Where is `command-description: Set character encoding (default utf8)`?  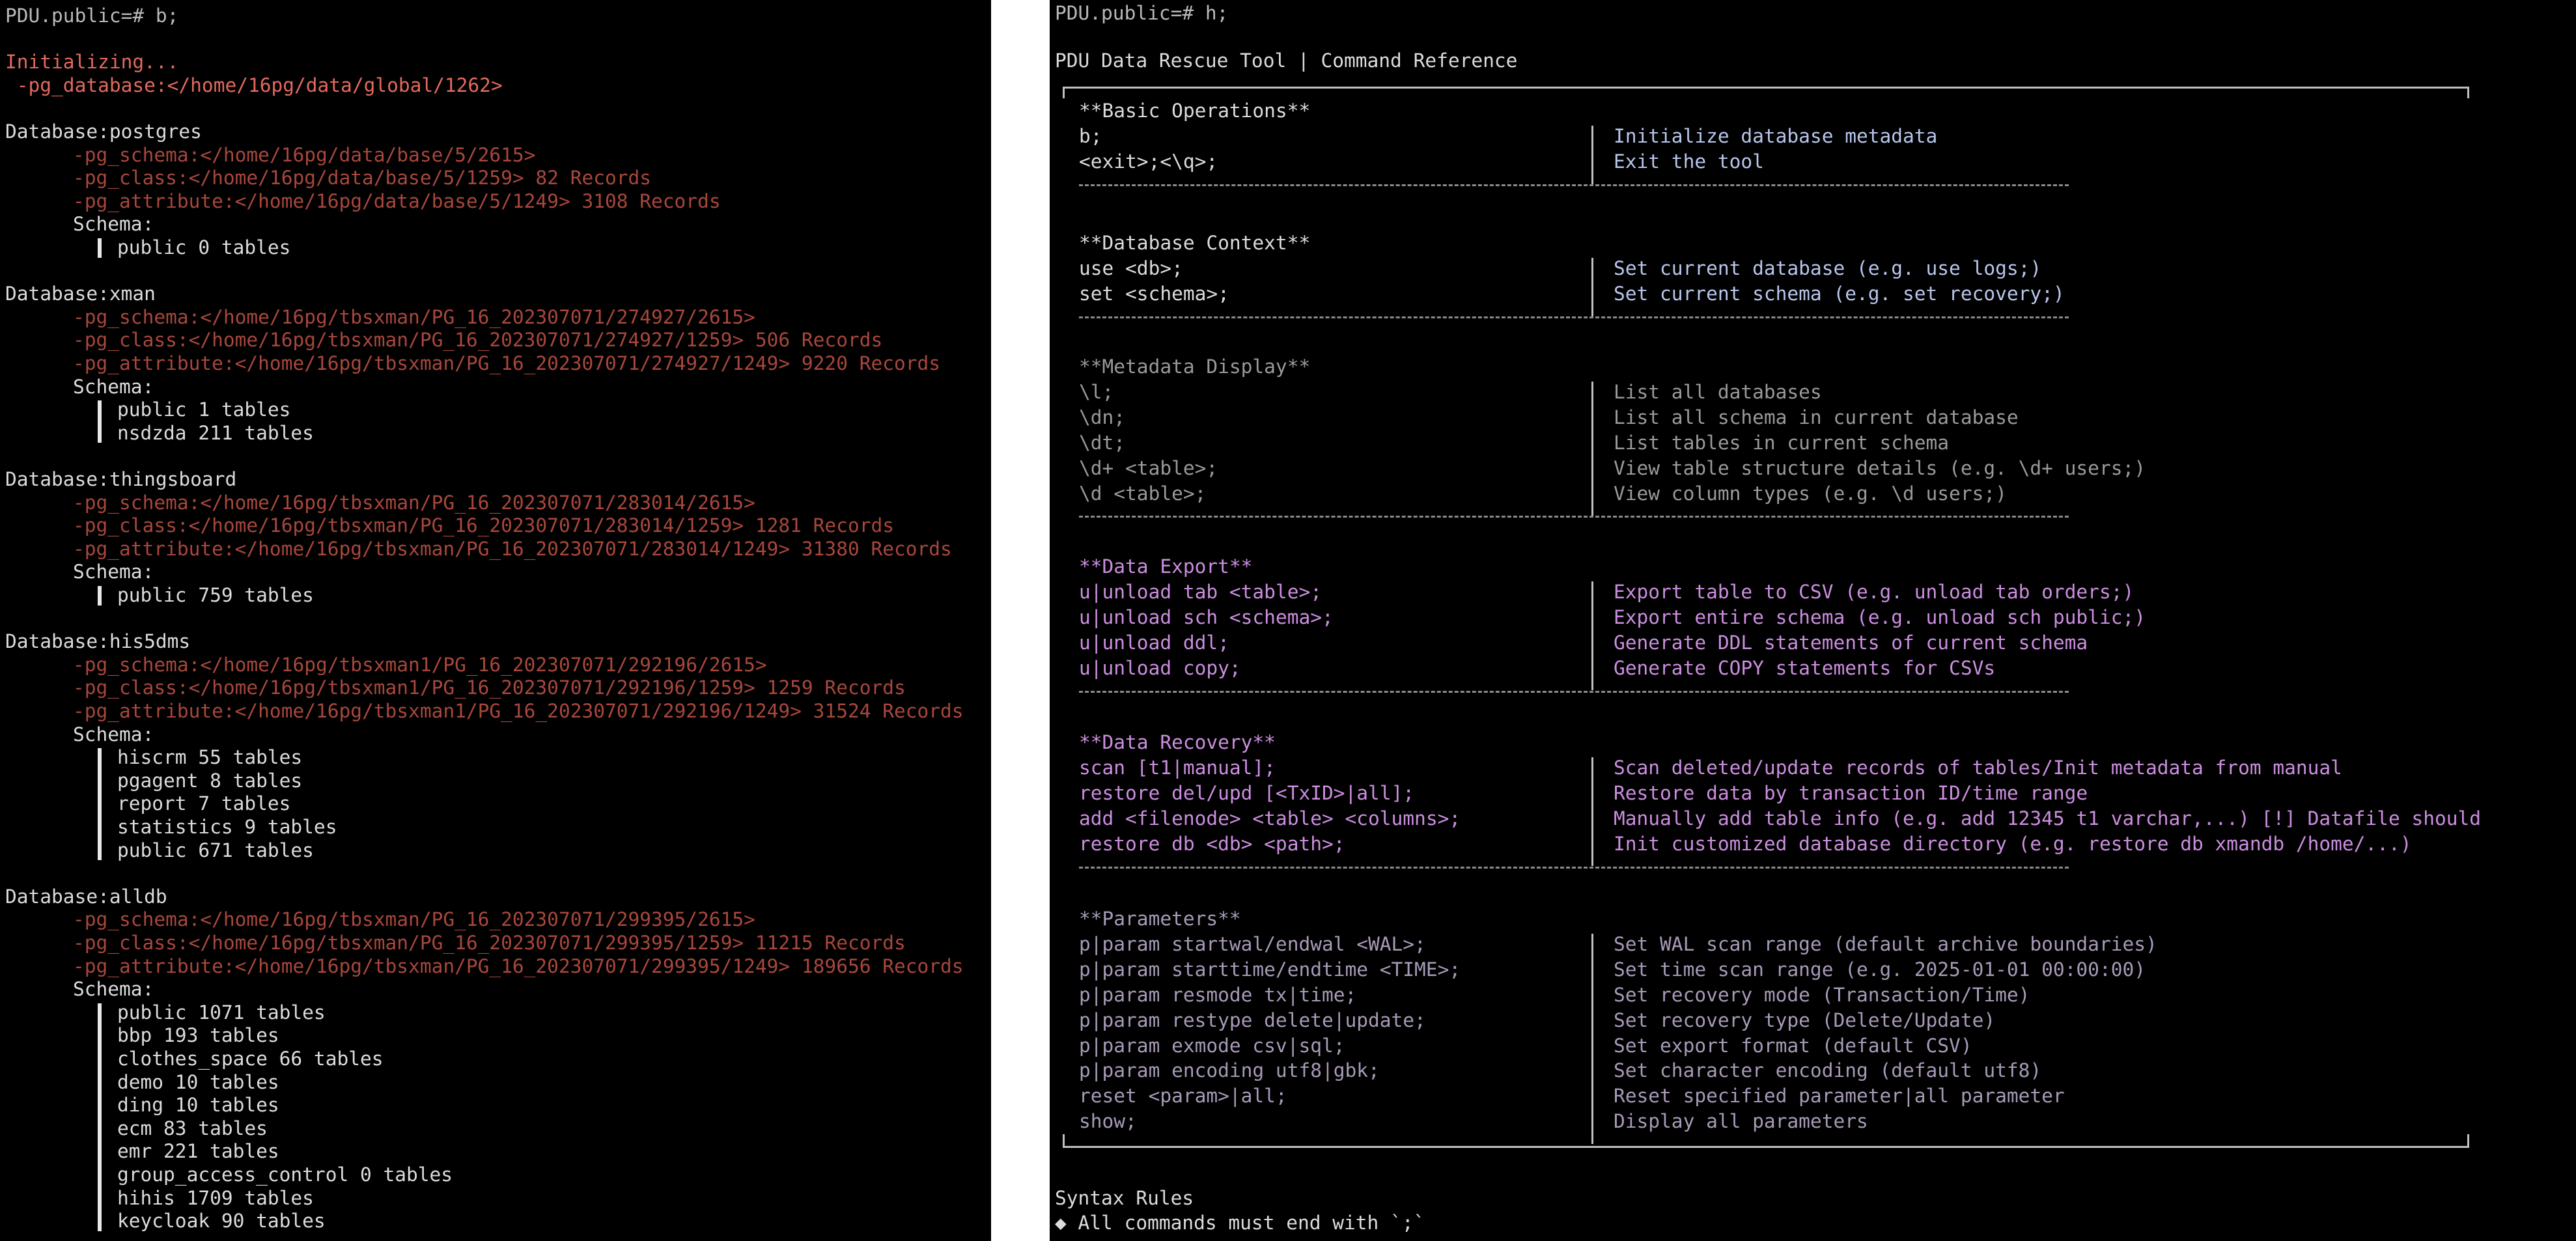
command-description: Set character encoding (default utf8) is located at coordinates (1828, 1070).